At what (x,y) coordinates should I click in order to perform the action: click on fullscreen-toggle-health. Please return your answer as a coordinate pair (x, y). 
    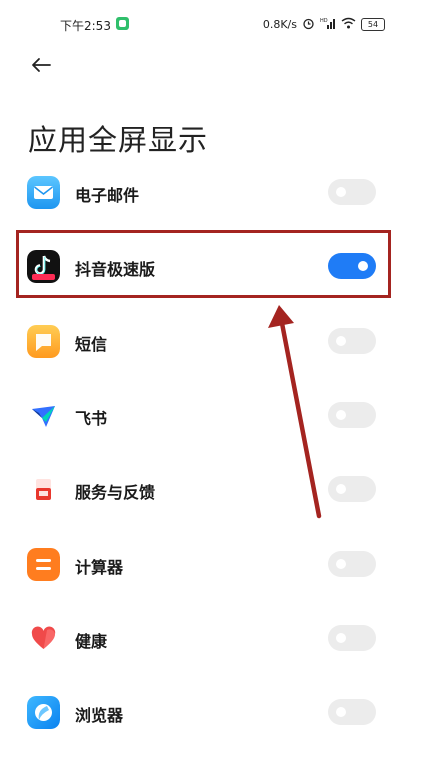
    Looking at the image, I should click on (352, 638).